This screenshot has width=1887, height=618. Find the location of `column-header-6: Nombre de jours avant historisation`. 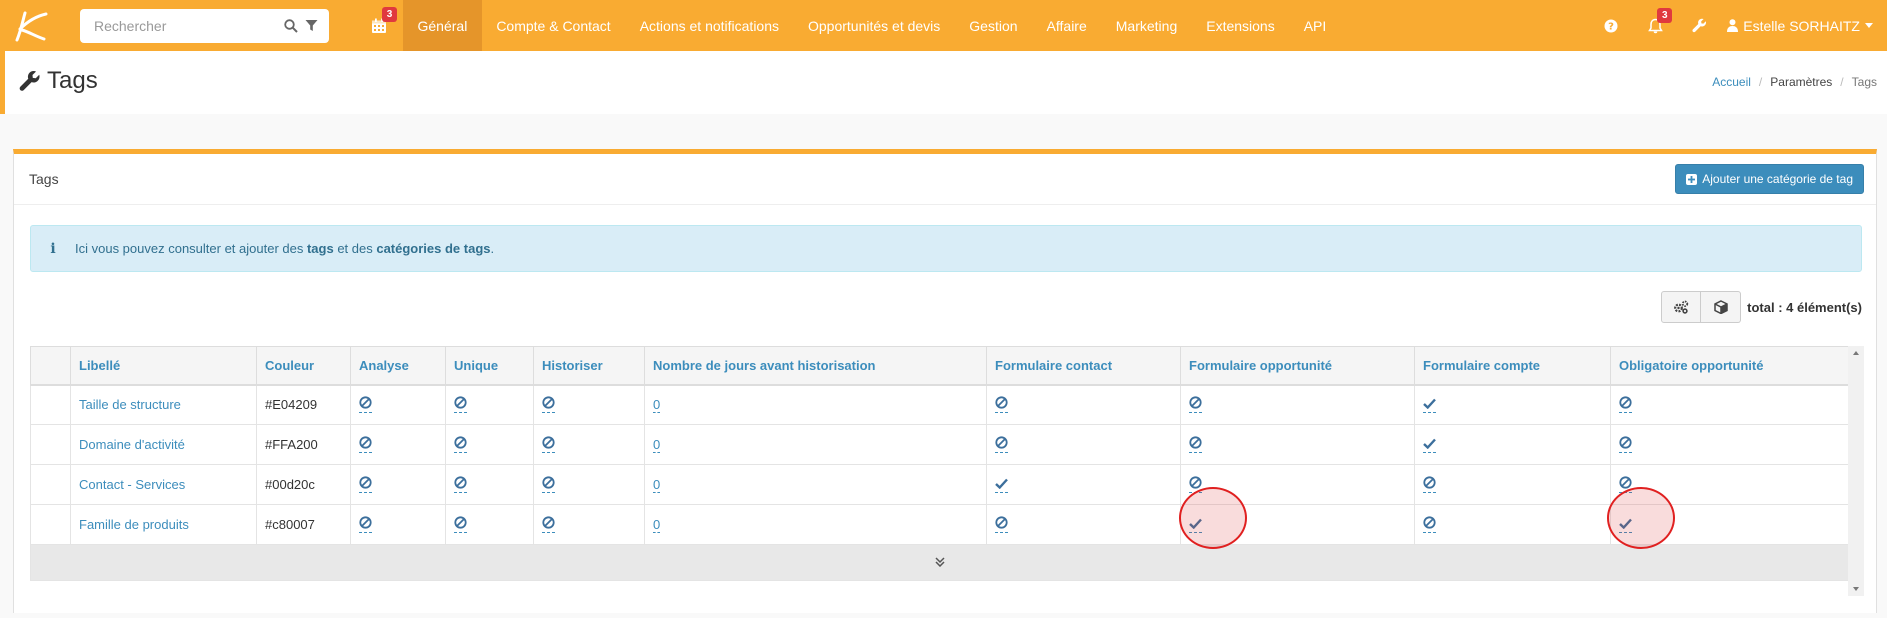

column-header-6: Nombre de jours avant historisation is located at coordinates (815, 366).